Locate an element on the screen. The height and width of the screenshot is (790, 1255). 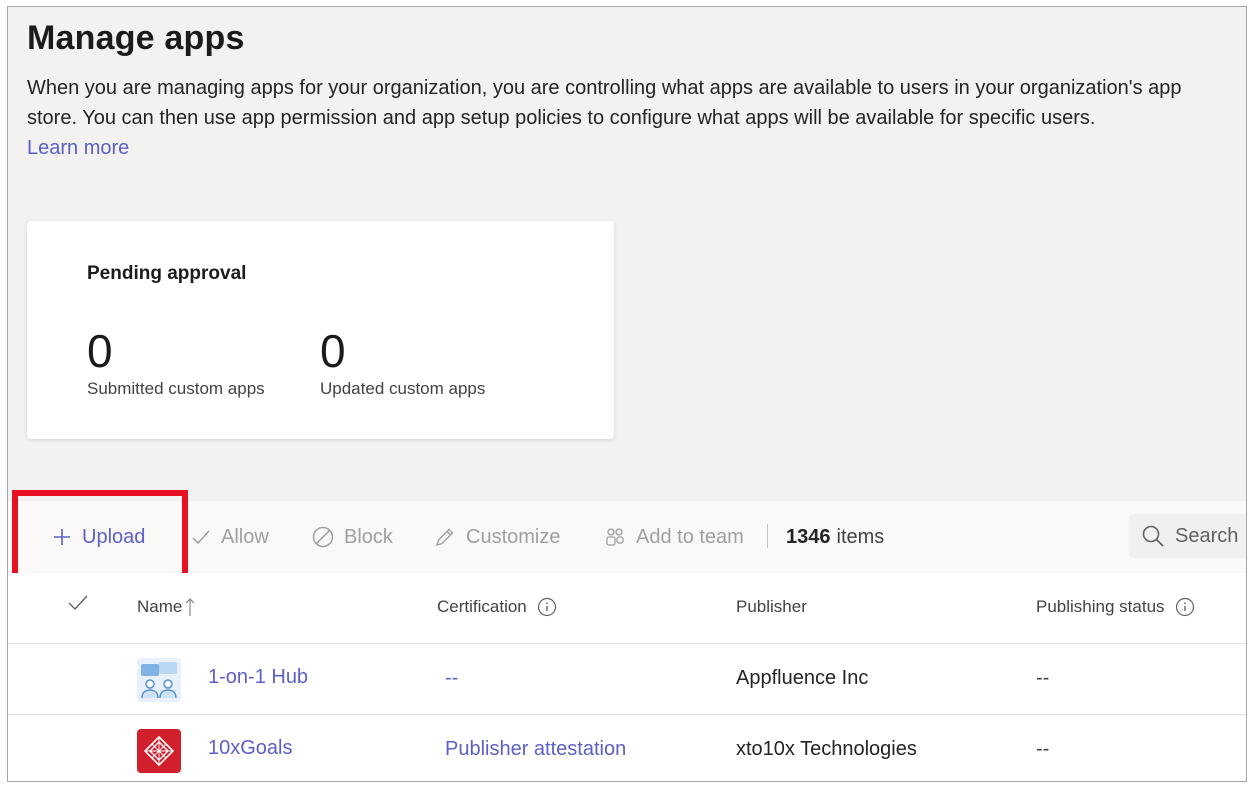
submitted-custom-apps-stat: 0 Submitted custom apps is located at coordinates (176, 362).